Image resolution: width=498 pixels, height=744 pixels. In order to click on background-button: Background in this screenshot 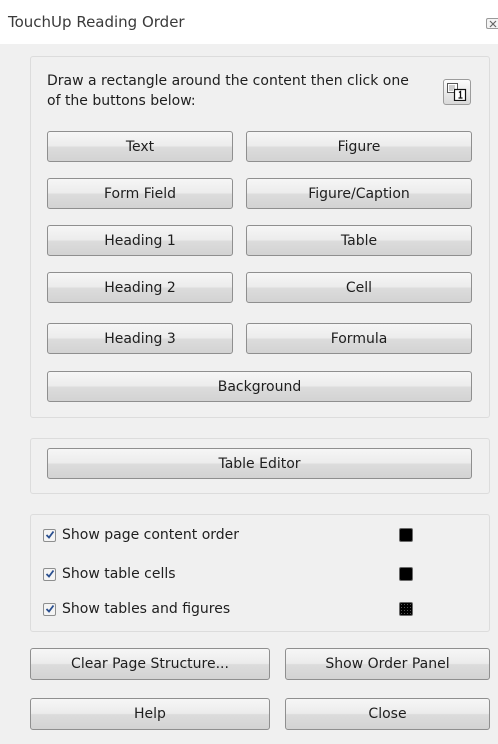, I will do `click(259, 386)`.